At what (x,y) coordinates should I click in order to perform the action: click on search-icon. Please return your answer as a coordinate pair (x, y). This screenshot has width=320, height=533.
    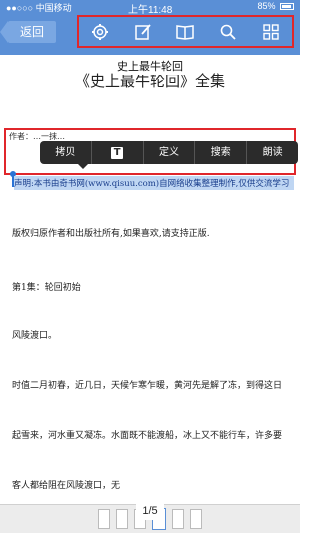
    Looking at the image, I should click on (228, 32).